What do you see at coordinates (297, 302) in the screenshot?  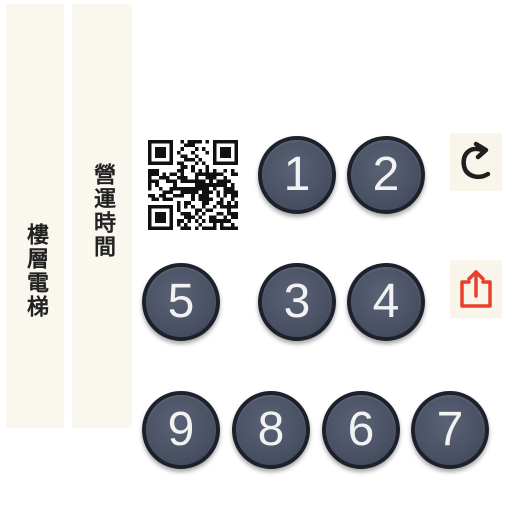 I see `key-3: 3` at bounding box center [297, 302].